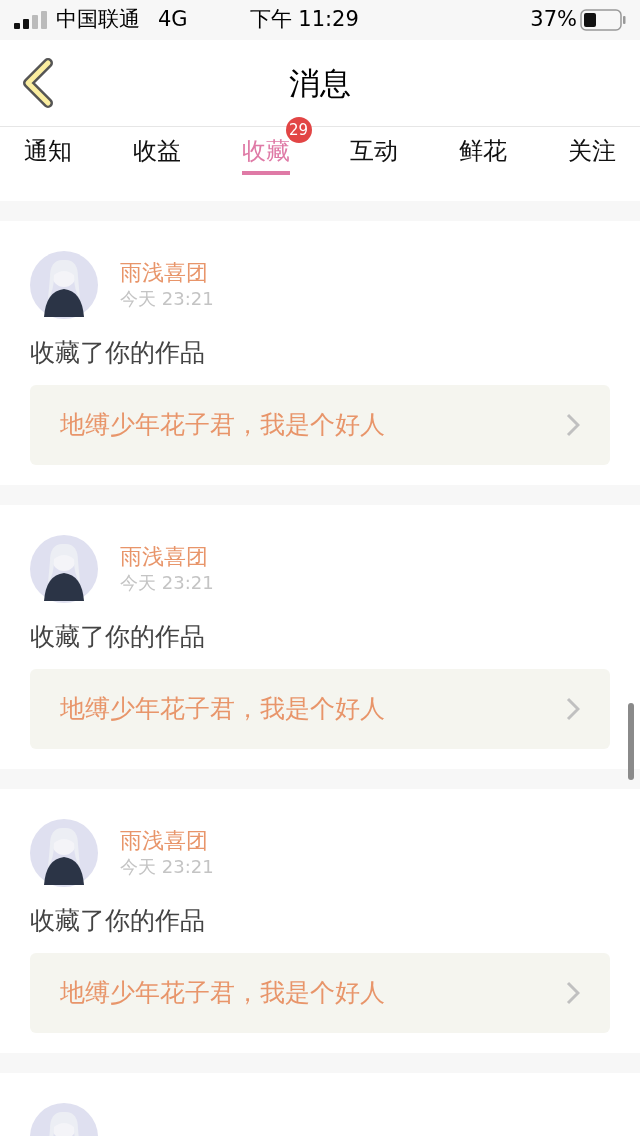 Image resolution: width=640 pixels, height=1136 pixels. Describe the element at coordinates (37, 83) in the screenshot. I see `back-icon` at that location.